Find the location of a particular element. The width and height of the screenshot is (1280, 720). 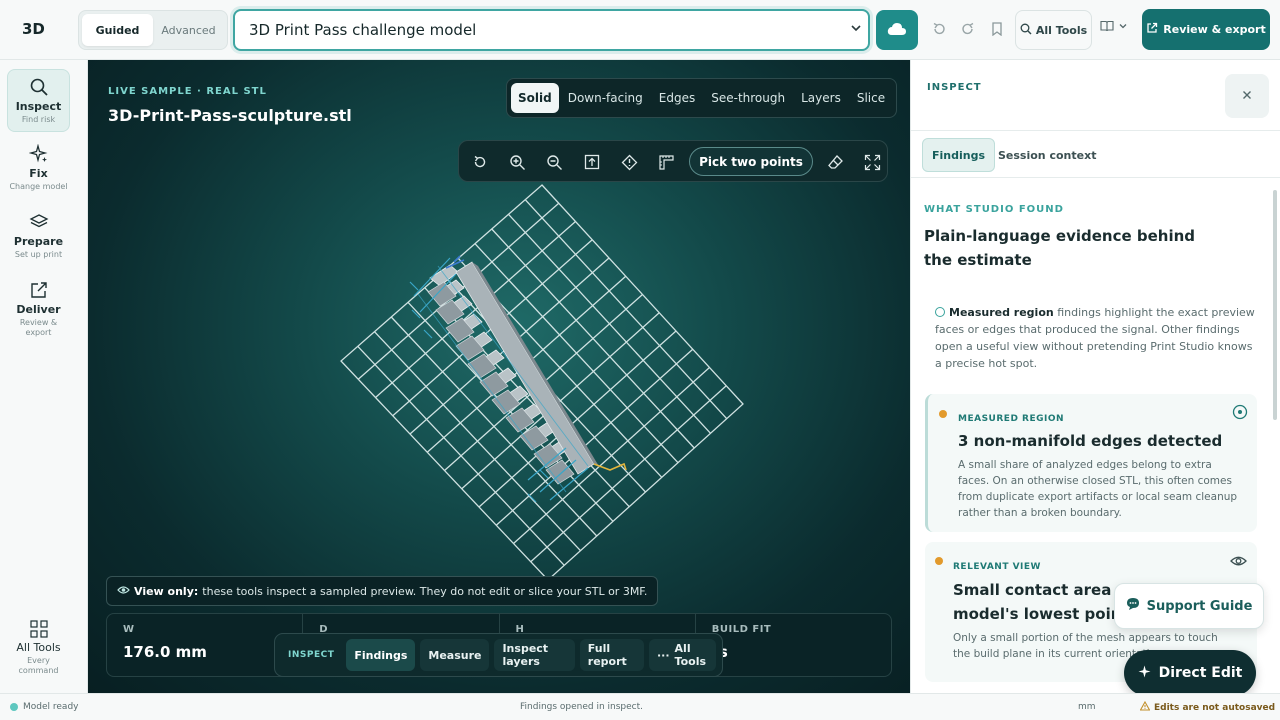

view-mode-solid: Solid is located at coordinates (535, 98).